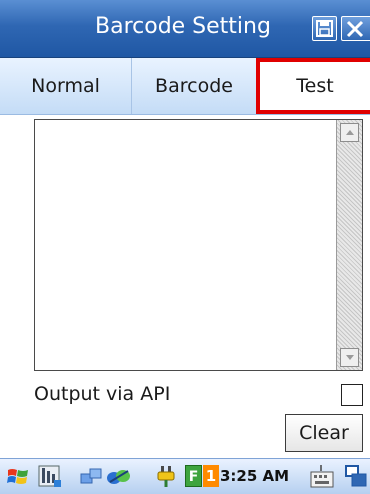 Image resolution: width=370 pixels, height=494 pixels. Describe the element at coordinates (352, 395) in the screenshot. I see `output-via-api-checkbox` at that location.